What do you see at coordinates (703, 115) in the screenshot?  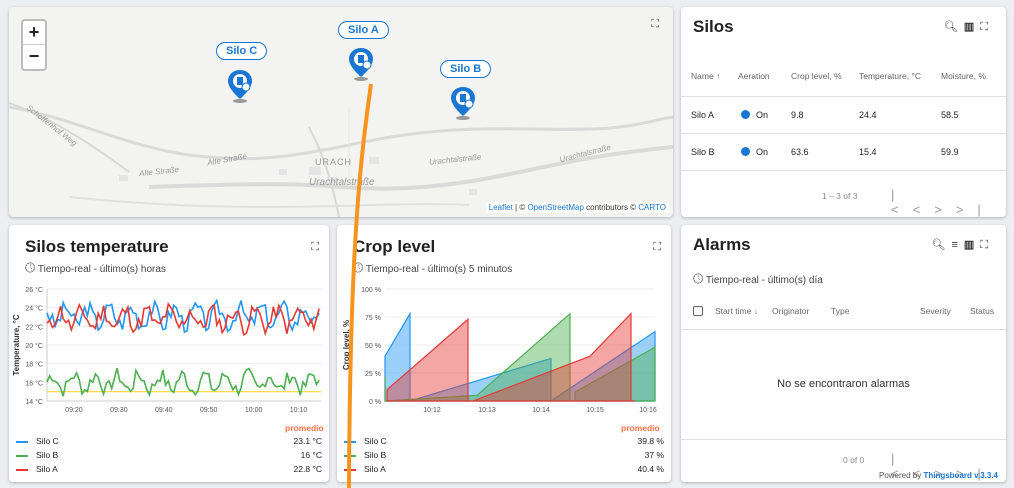 I see `cell-name: Silo A` at bounding box center [703, 115].